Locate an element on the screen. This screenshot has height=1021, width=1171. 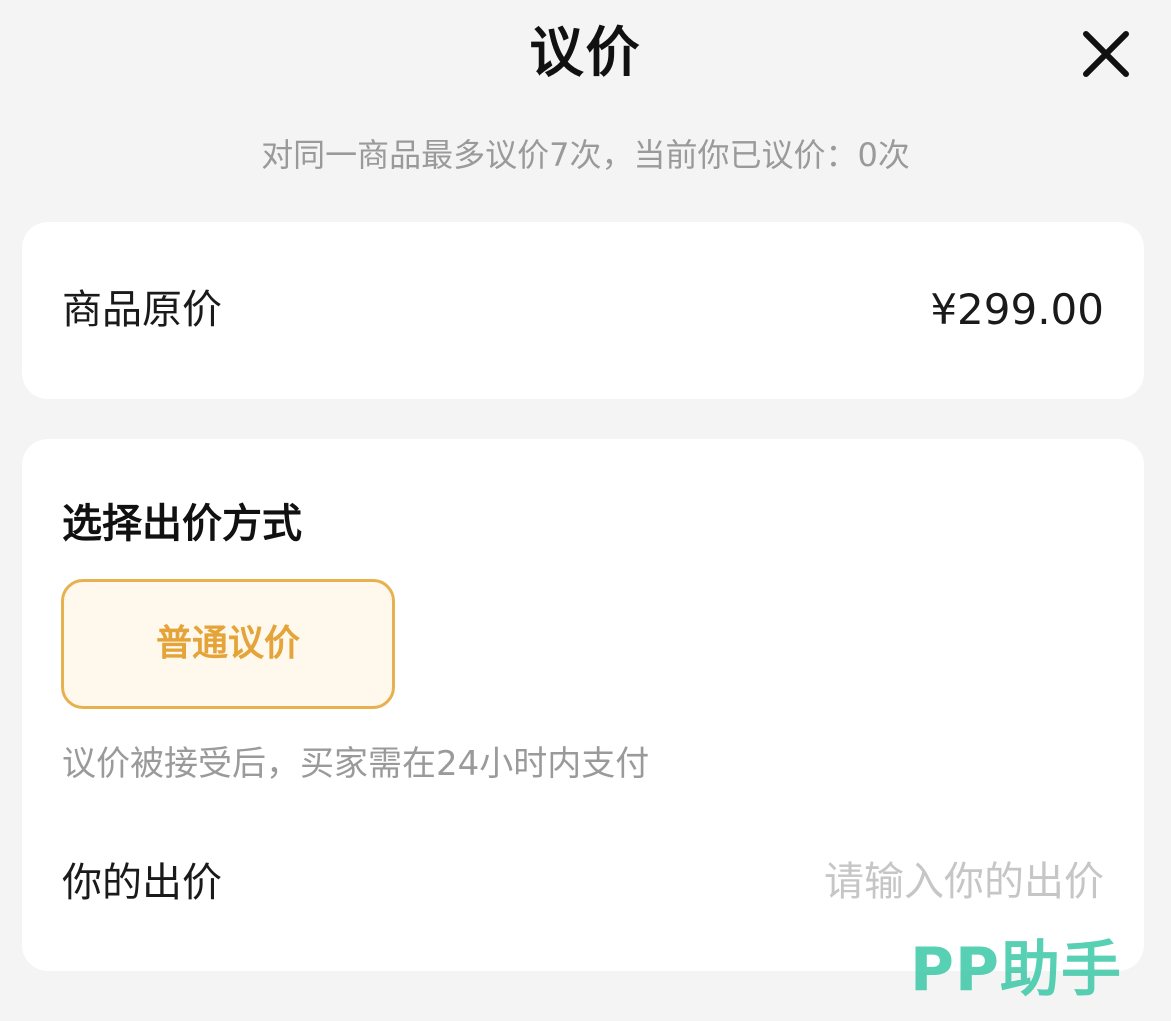
close-button is located at coordinates (1106, 54).